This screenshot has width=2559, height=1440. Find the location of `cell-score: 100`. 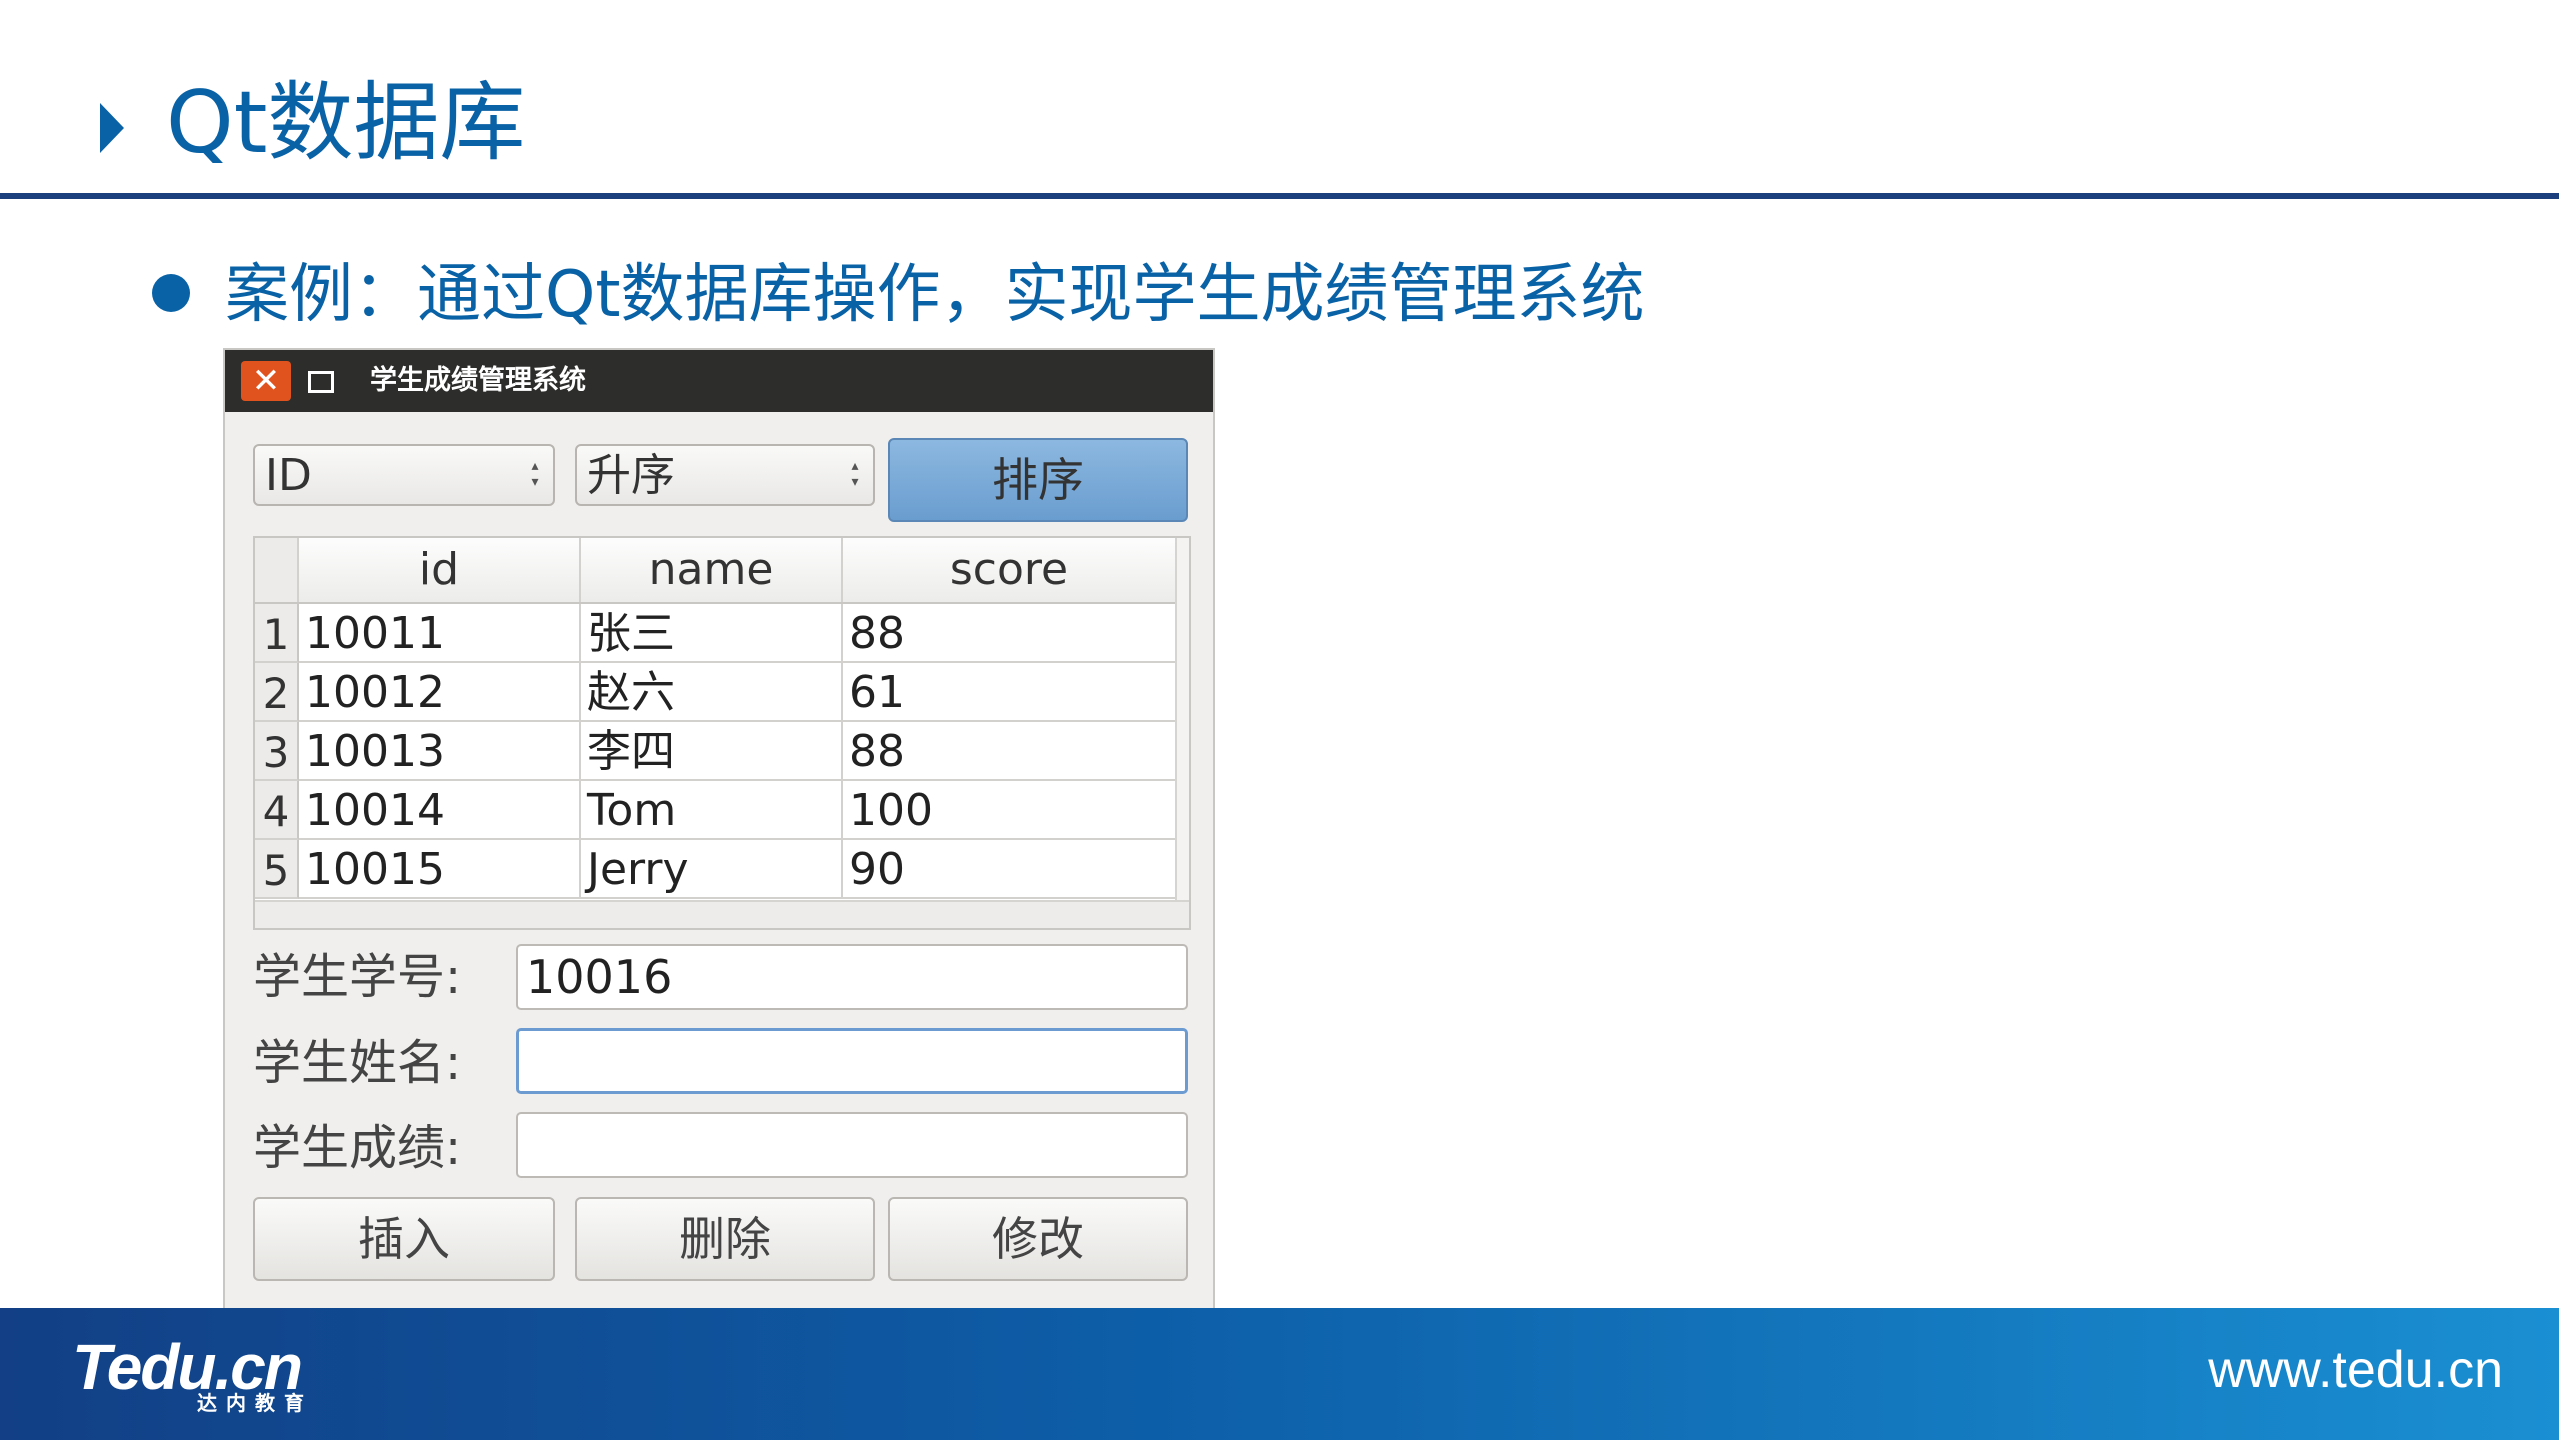

cell-score: 100 is located at coordinates (1010, 810).